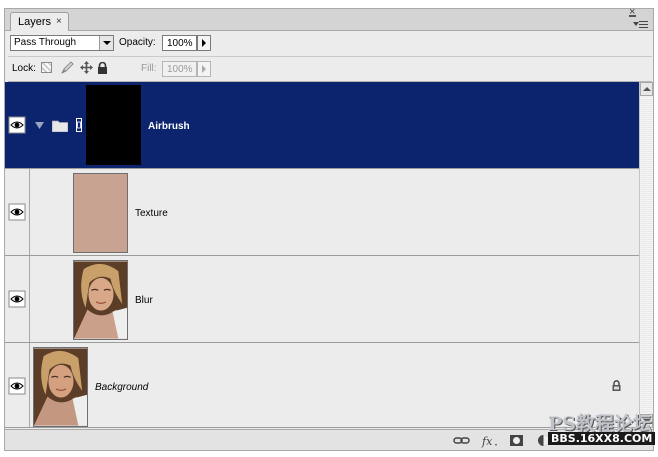 The image size is (658, 457). I want to click on blend-mode-select: Pass Through, so click(62, 43).